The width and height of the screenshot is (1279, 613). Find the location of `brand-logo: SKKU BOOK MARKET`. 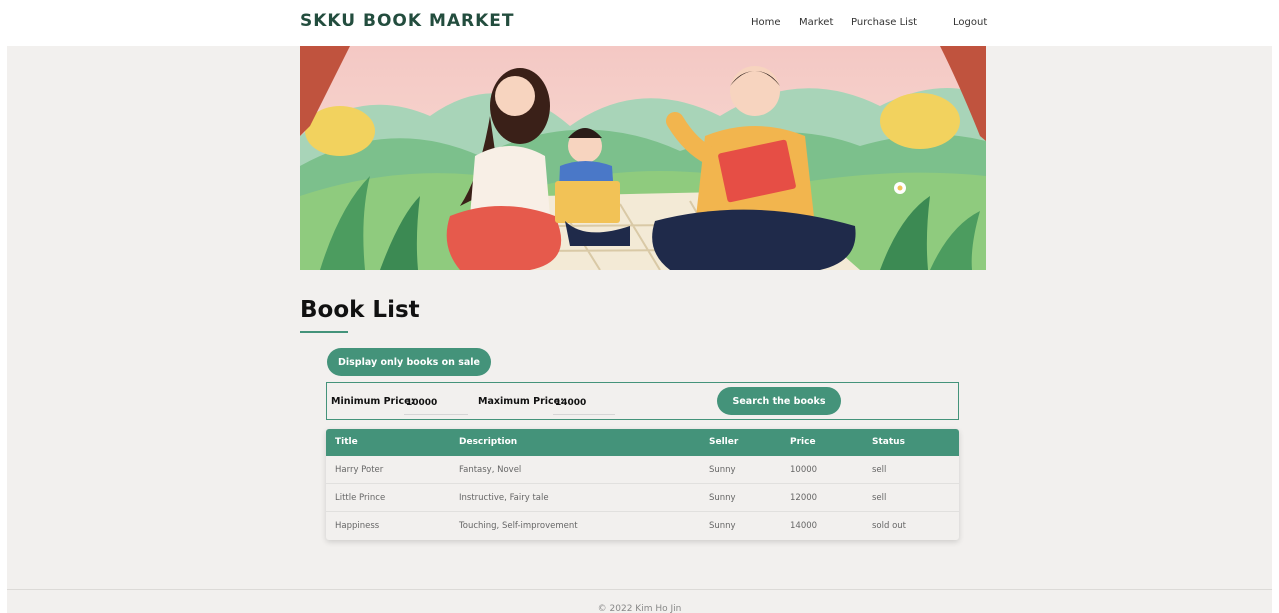

brand-logo: SKKU BOOK MARKET is located at coordinates (407, 21).